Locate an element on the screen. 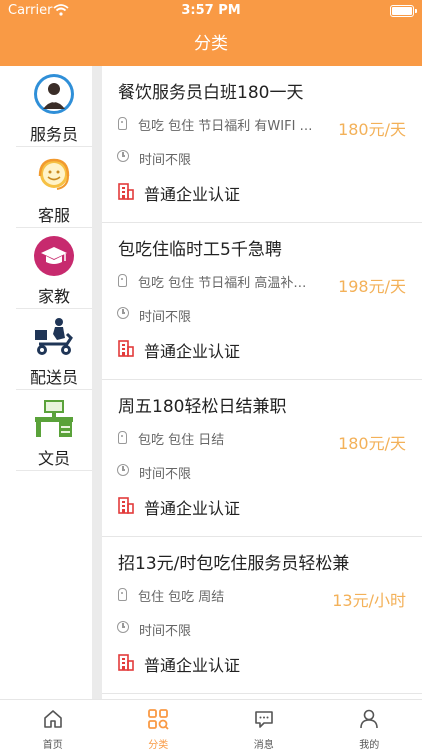  job-tags: 包住 包吃 周结 is located at coordinates (181, 597).